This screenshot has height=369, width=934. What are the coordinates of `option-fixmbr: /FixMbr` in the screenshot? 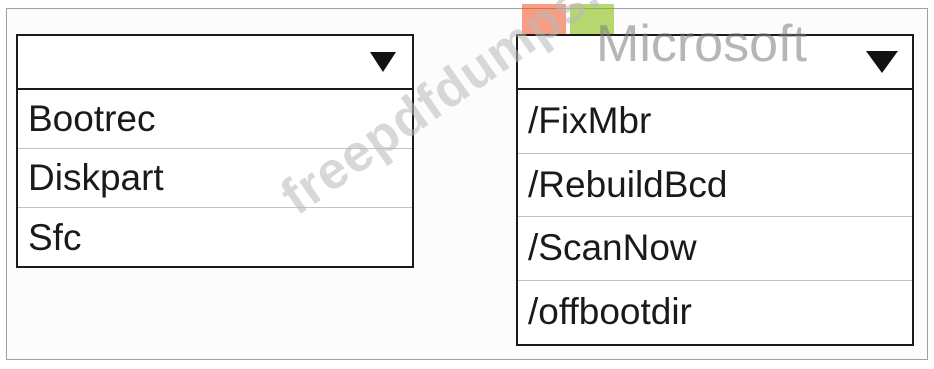 It's located at (715, 122).